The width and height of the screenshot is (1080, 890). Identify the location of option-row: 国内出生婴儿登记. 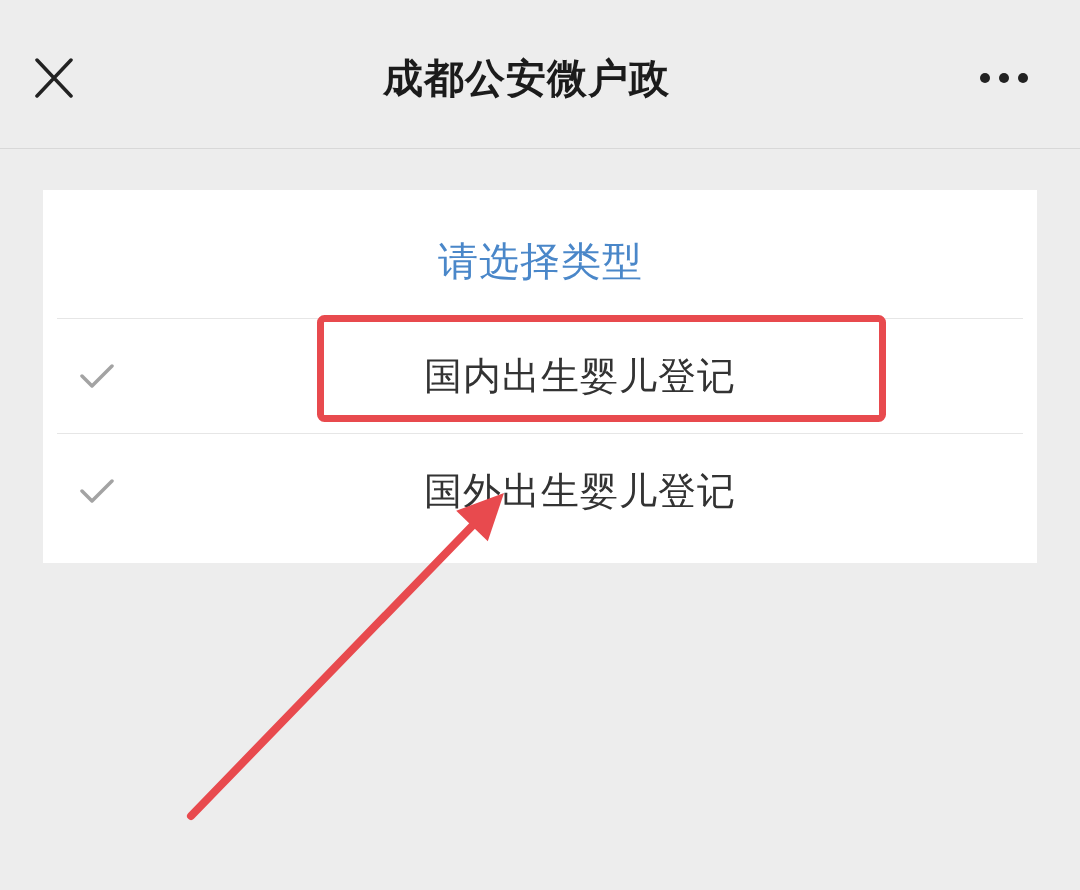
(540, 375).